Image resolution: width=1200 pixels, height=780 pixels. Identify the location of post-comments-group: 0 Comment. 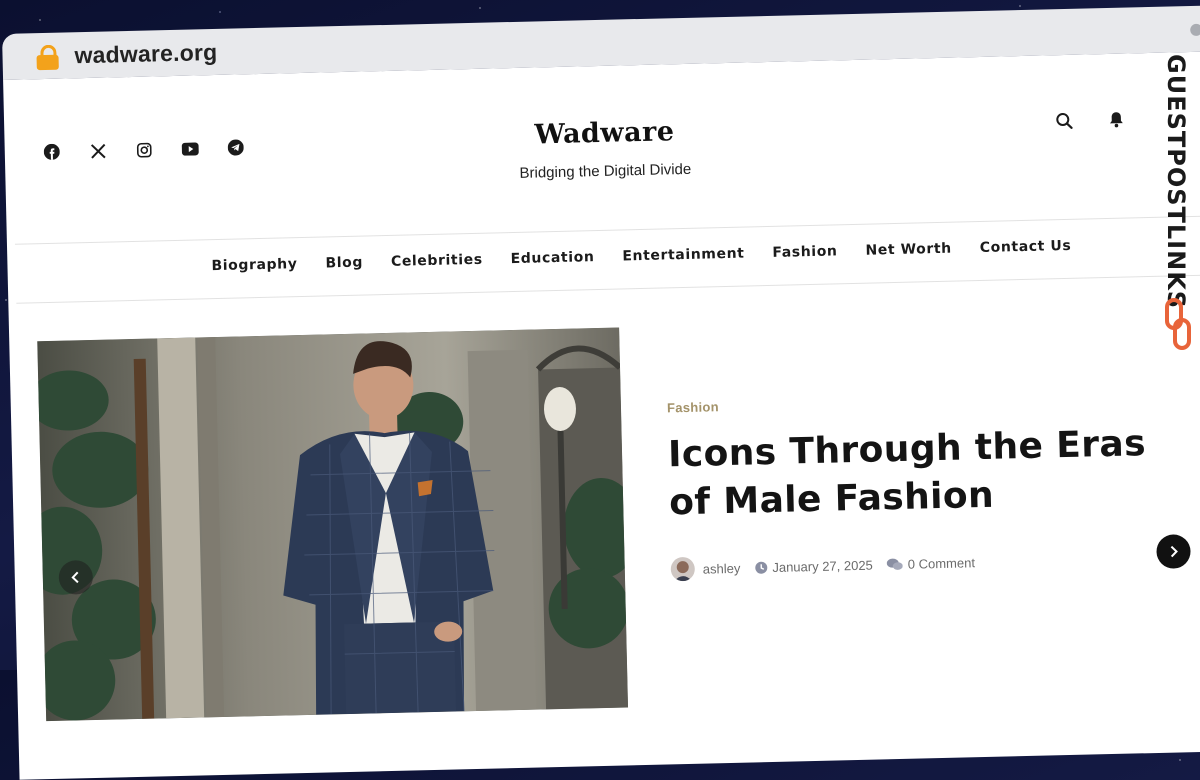
(931, 563).